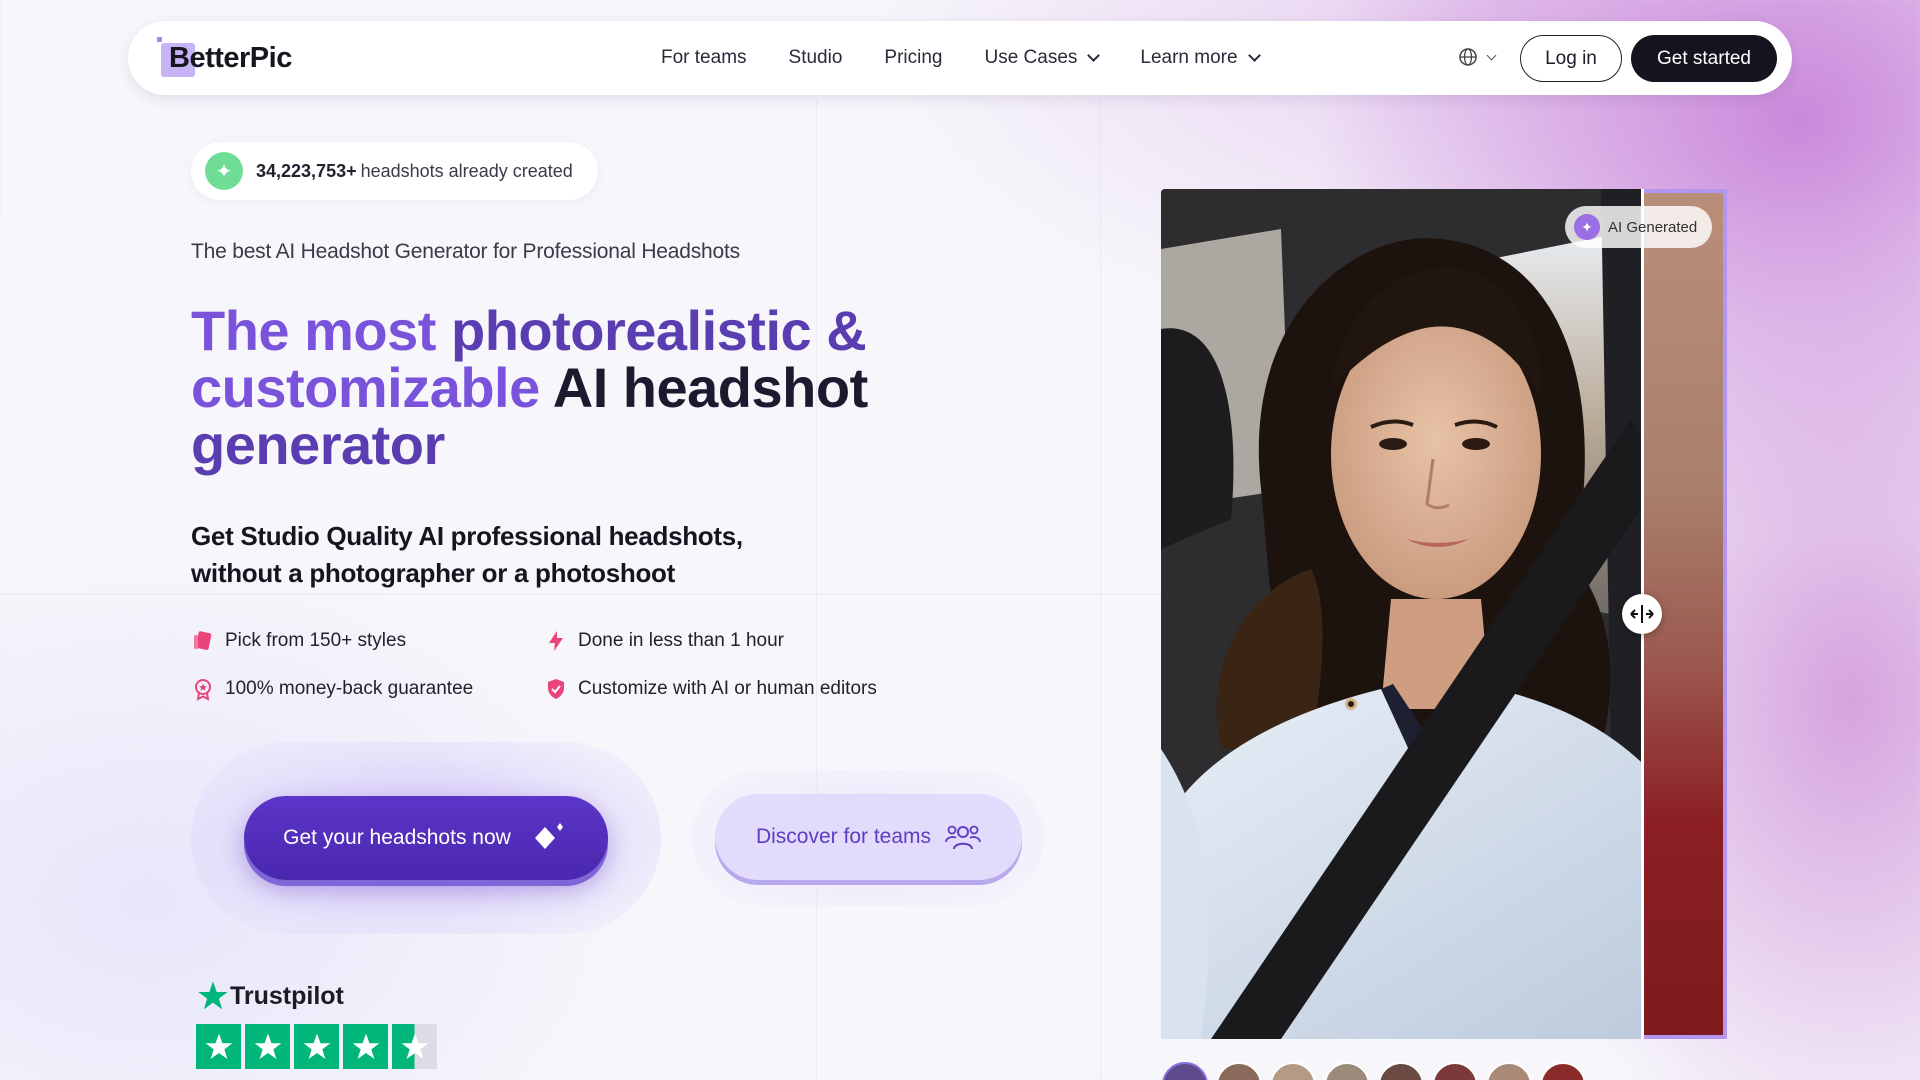 This screenshot has height=1080, width=1920. What do you see at coordinates (556, 689) in the screenshot?
I see `shield-icon` at bounding box center [556, 689].